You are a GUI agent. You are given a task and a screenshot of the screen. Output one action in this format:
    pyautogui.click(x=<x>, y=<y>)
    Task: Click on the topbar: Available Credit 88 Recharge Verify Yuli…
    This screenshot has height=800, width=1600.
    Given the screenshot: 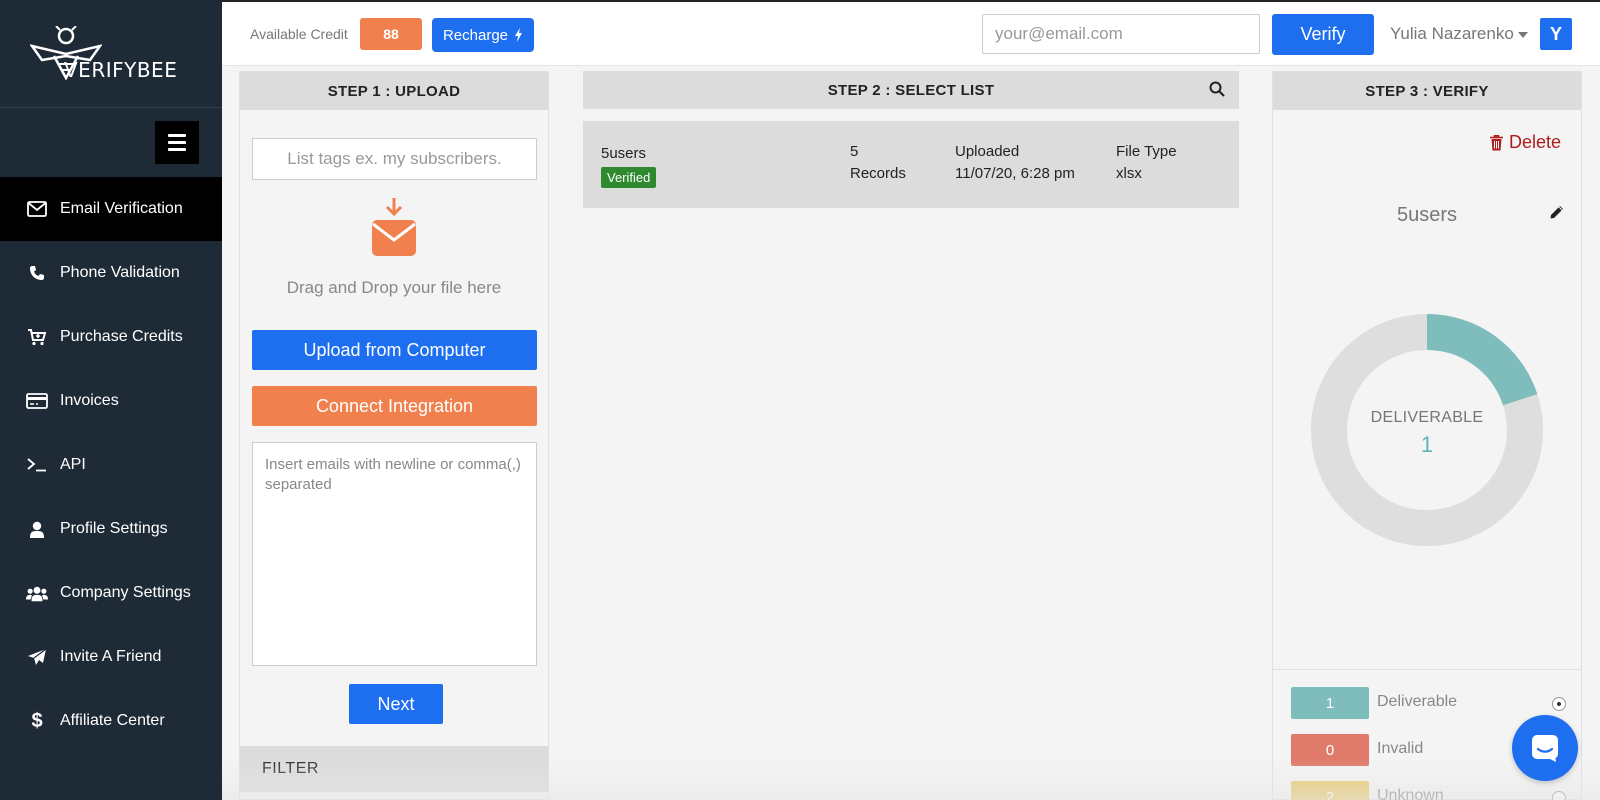 What is the action you would take?
    pyautogui.click(x=911, y=33)
    